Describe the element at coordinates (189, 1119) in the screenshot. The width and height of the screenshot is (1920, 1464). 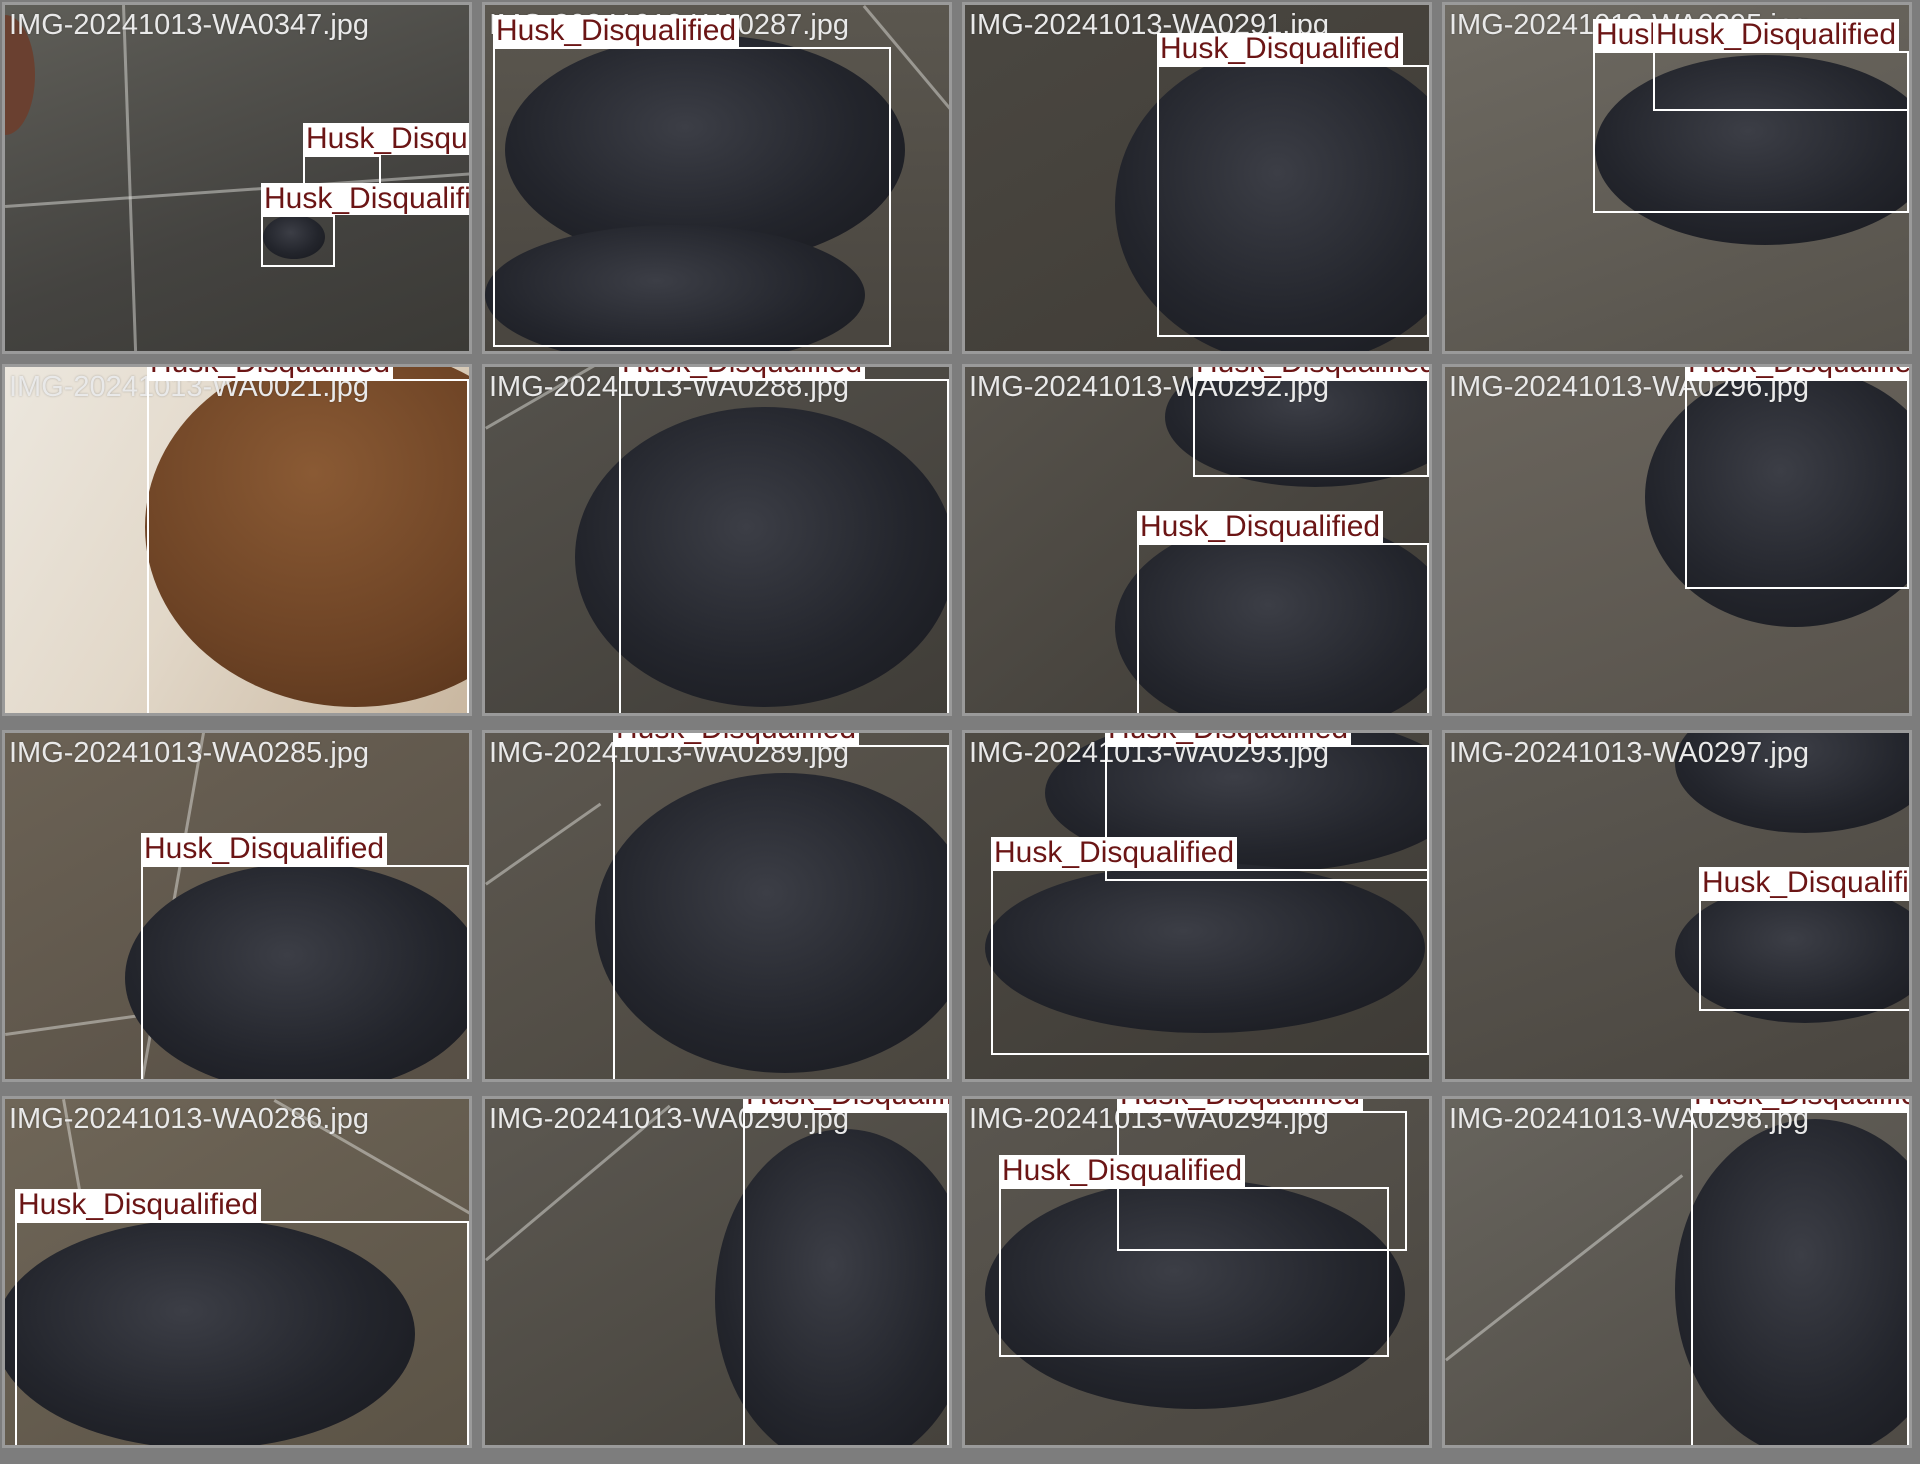
I see `filename-label: IMG-20241013-WA0286.jpg` at that location.